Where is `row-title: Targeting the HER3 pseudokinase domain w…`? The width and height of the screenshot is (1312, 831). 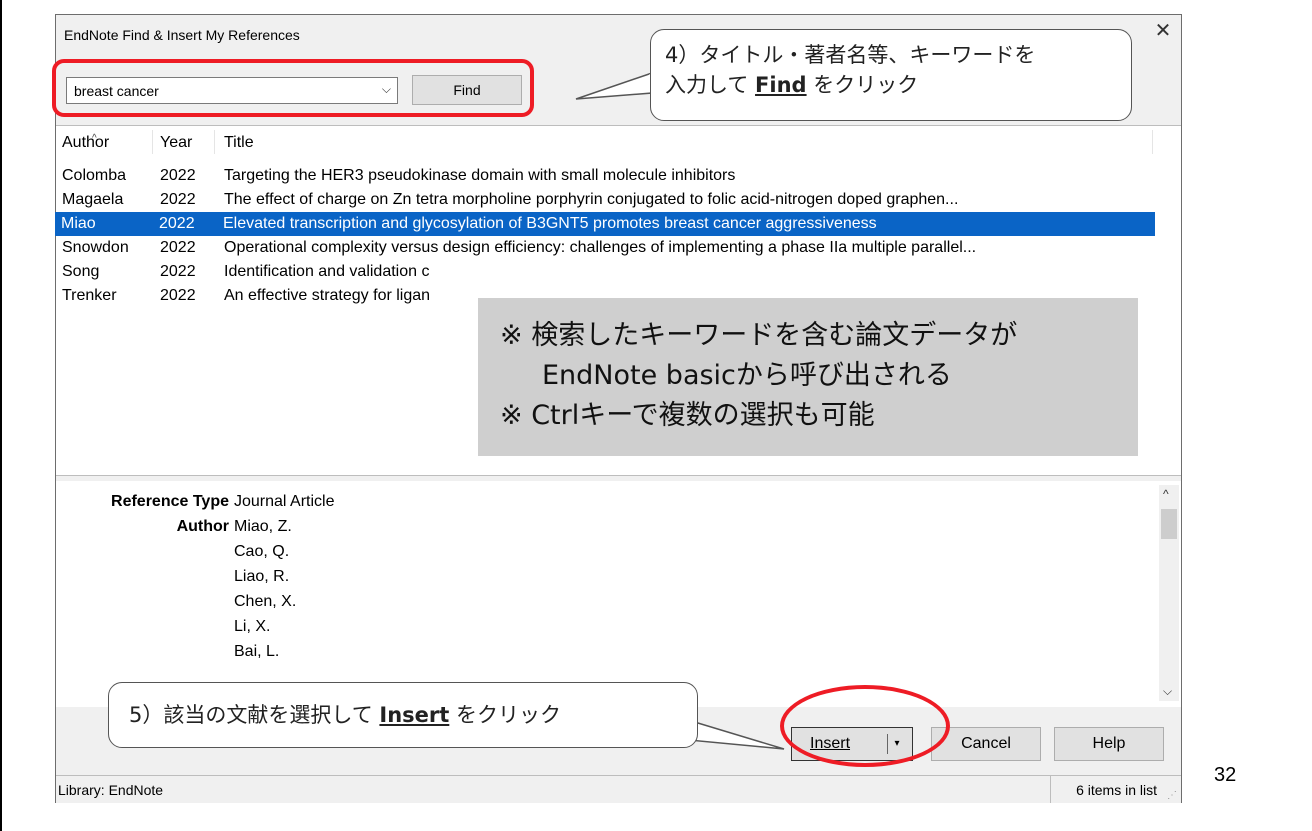
row-title: Targeting the HER3 pseudokinase domain w… is located at coordinates (480, 175).